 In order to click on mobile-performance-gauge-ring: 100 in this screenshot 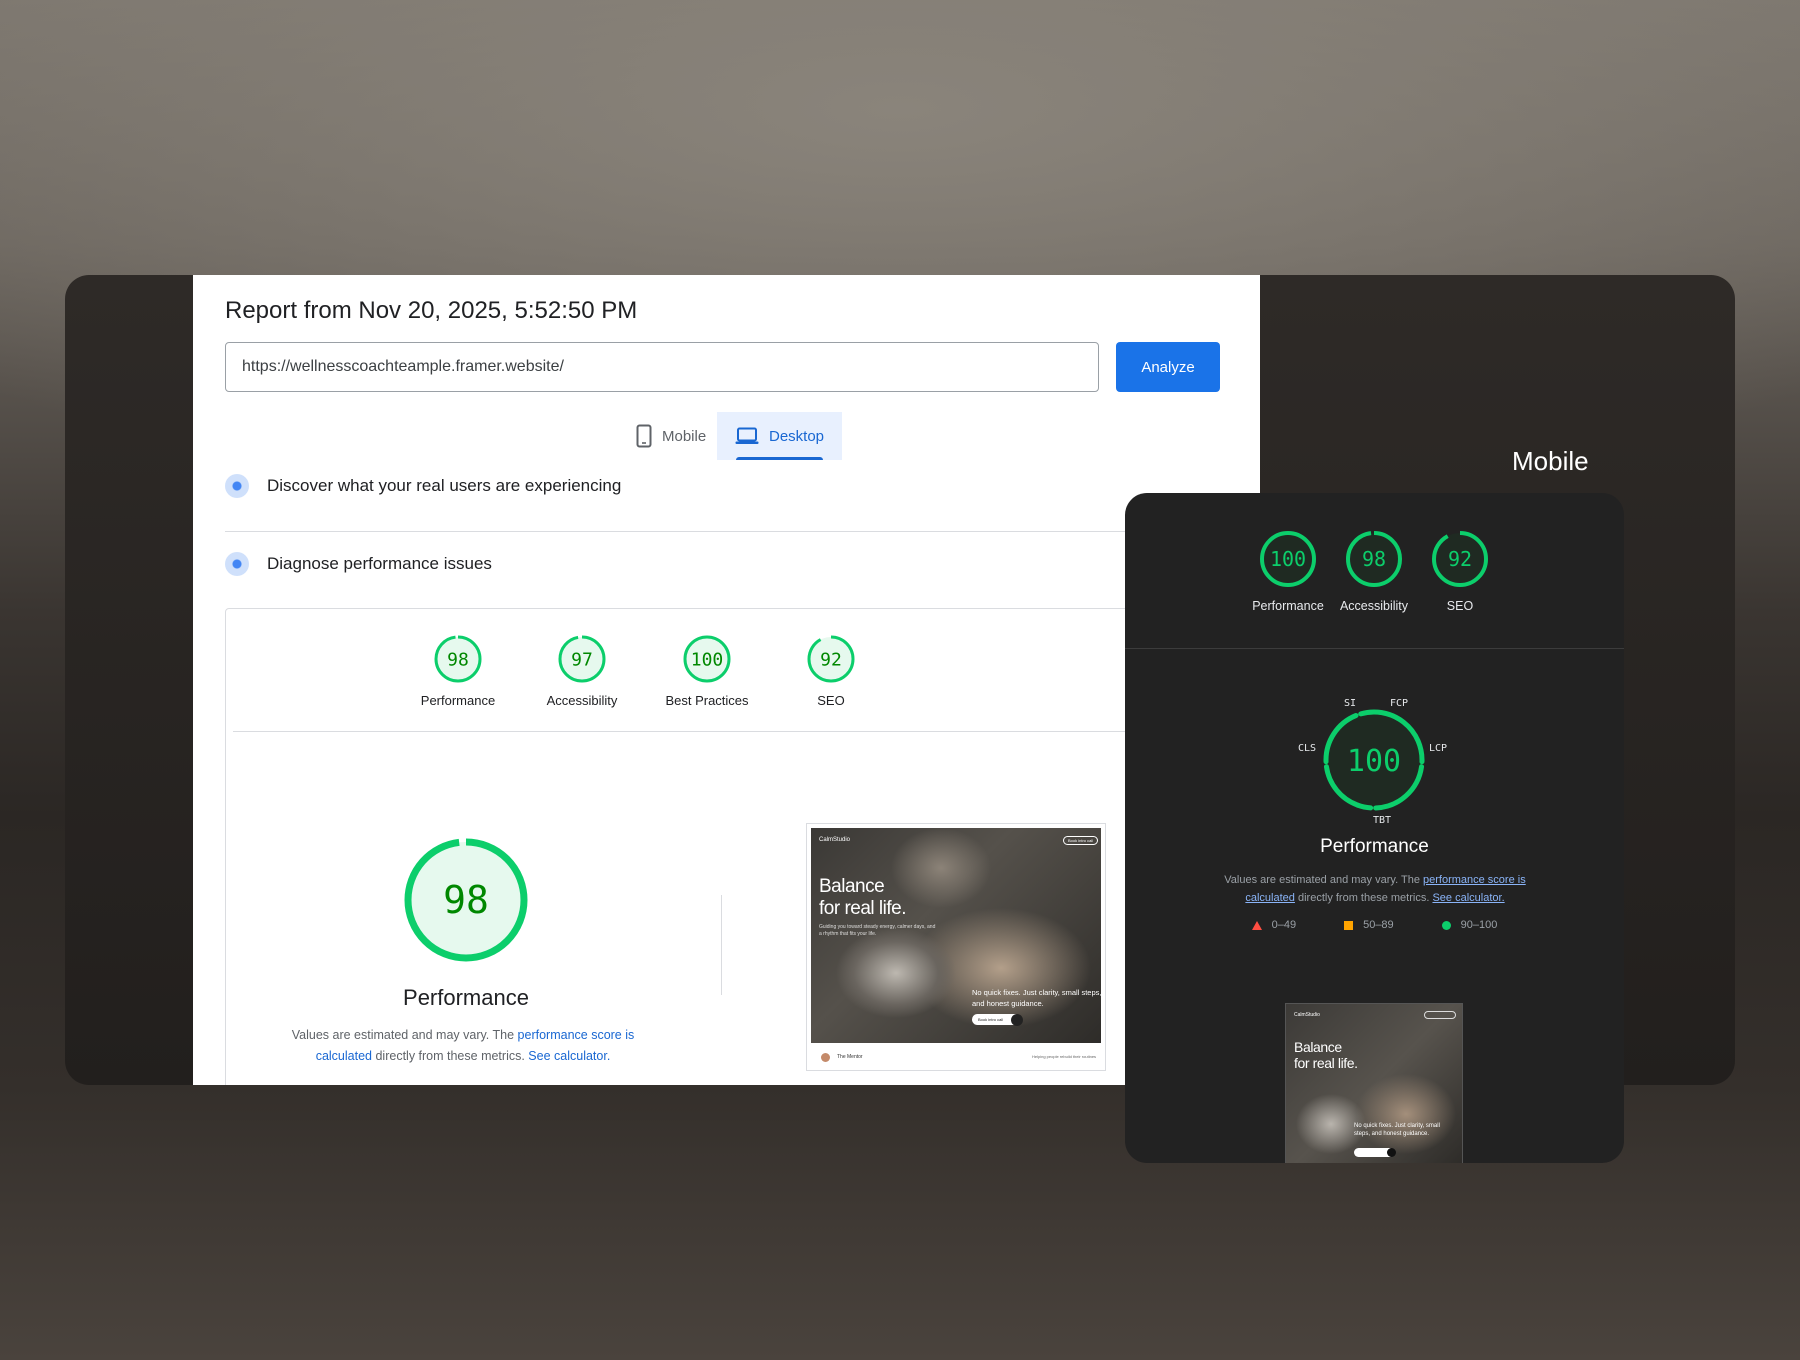, I will do `click(1374, 760)`.